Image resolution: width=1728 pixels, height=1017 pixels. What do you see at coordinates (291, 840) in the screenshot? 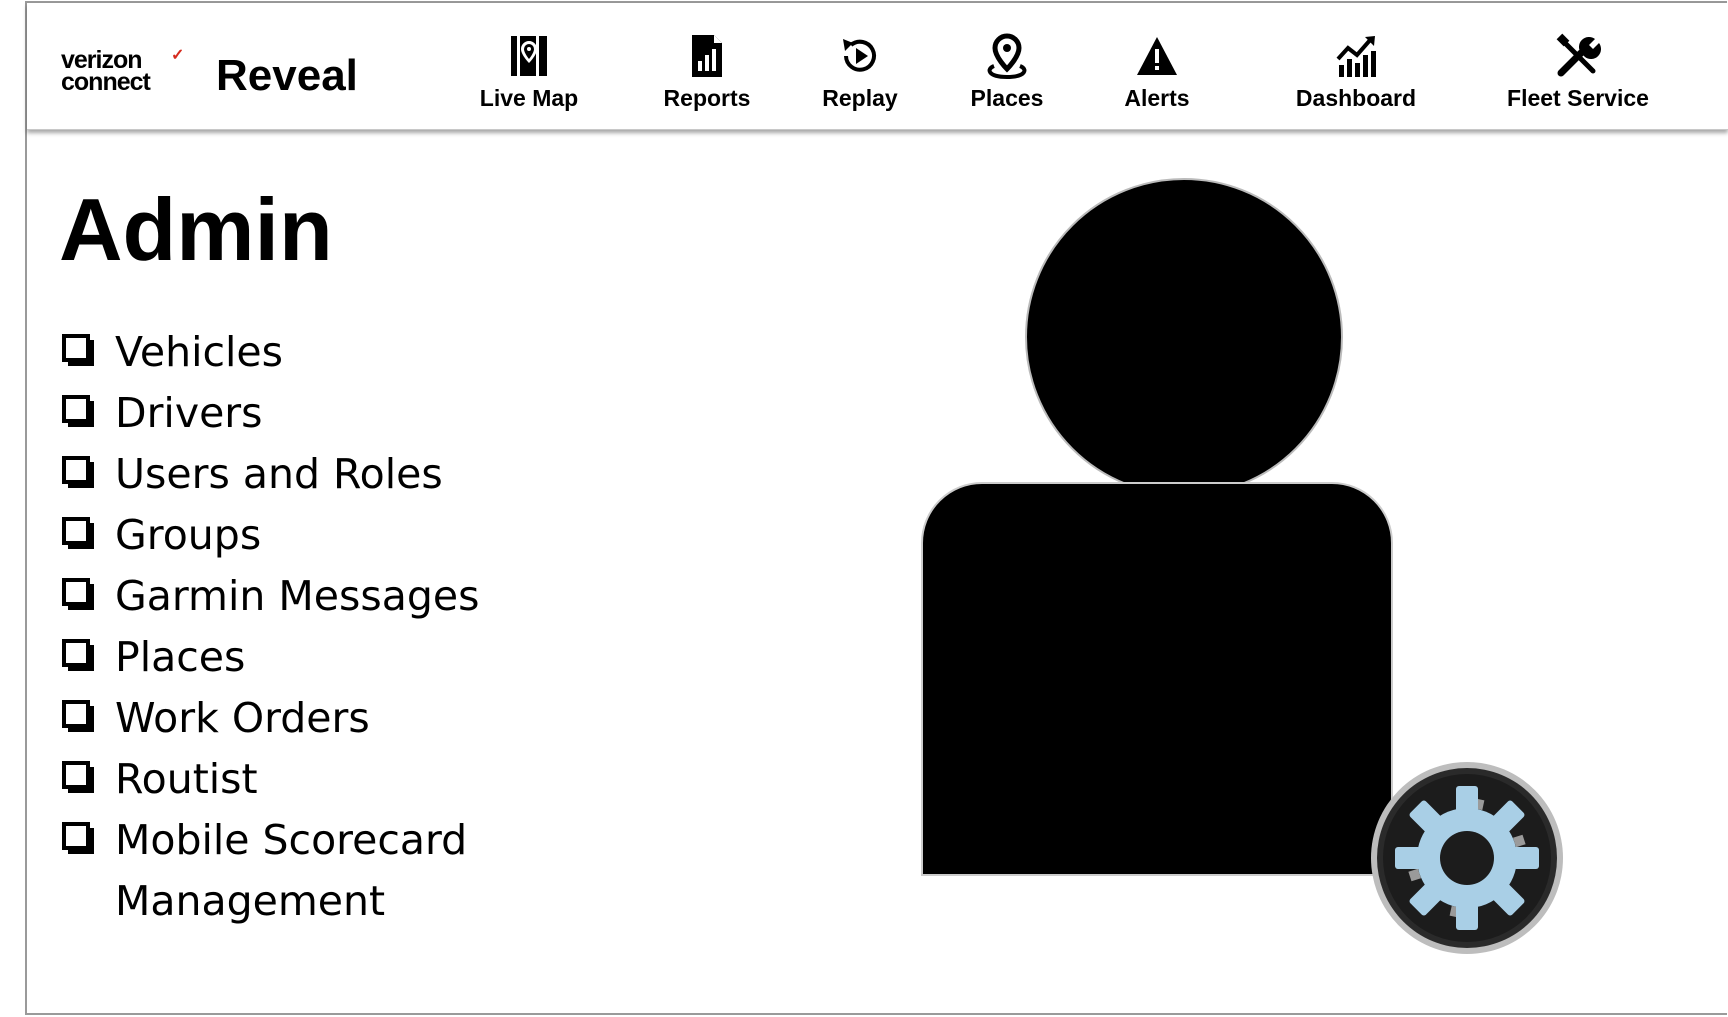
I see `menu-item-label: Mobile Scorecard` at bounding box center [291, 840].